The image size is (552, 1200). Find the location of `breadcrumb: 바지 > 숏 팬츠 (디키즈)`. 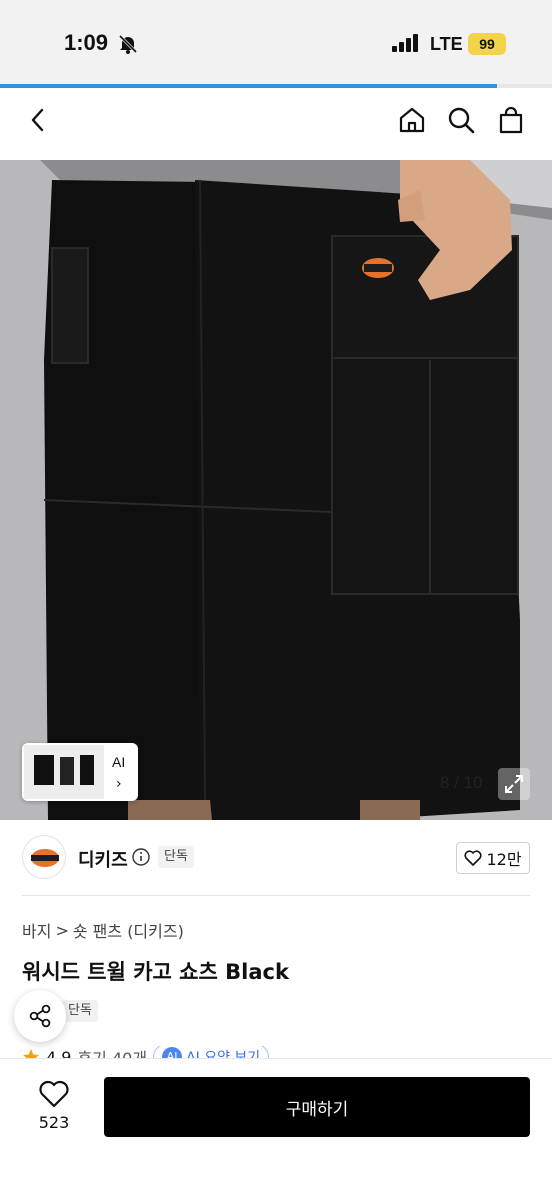

breadcrumb: 바지 > 숏 팬츠 (디키즈) is located at coordinates (103, 930).